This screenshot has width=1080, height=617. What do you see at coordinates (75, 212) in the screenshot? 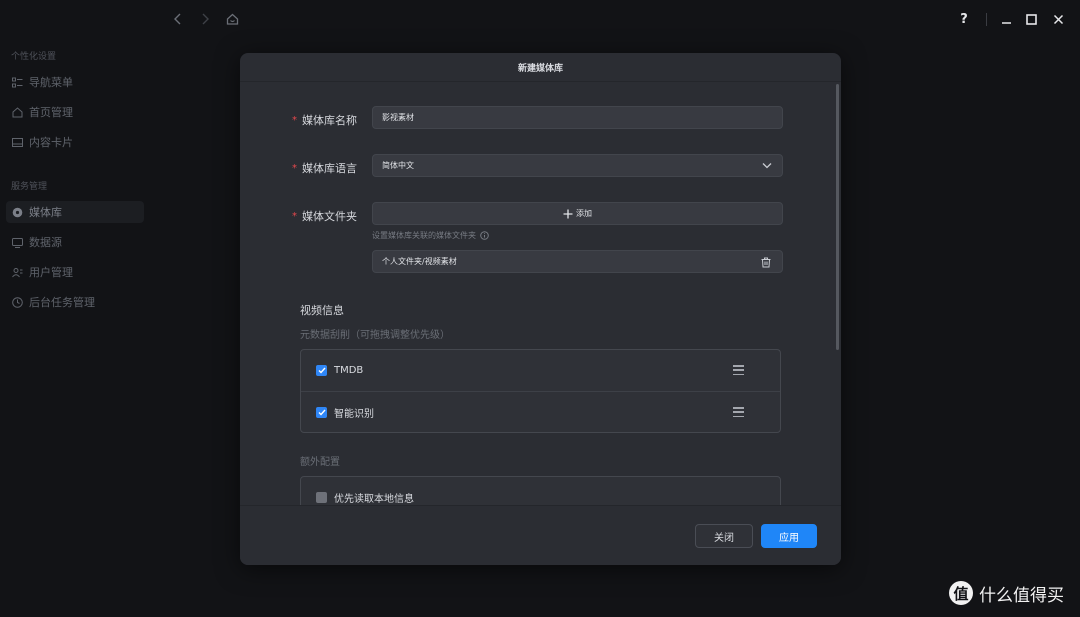
I see `sidebar-item-media-library: 媒体库` at bounding box center [75, 212].